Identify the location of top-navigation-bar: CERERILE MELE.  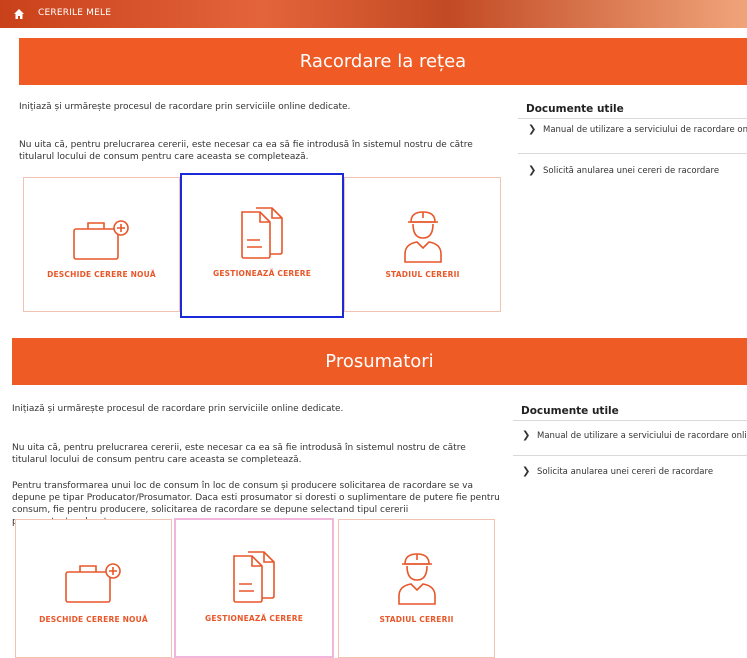
(373, 14).